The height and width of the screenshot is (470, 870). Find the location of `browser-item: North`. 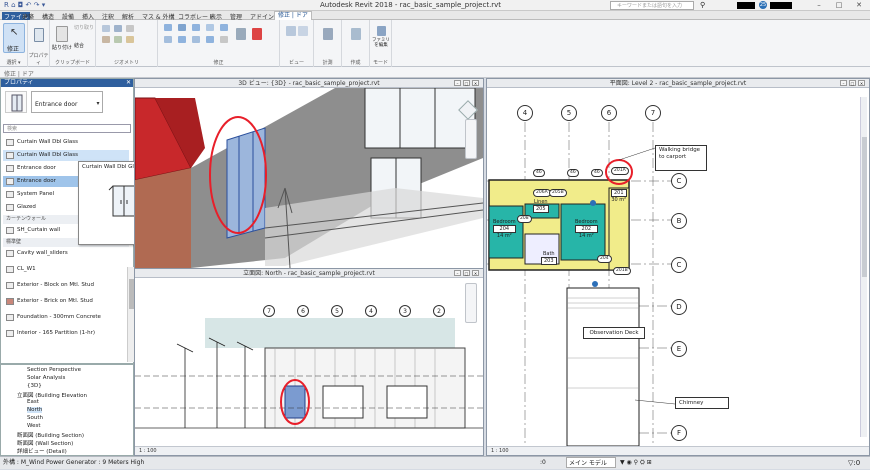

browser-item: North is located at coordinates (35, 410).